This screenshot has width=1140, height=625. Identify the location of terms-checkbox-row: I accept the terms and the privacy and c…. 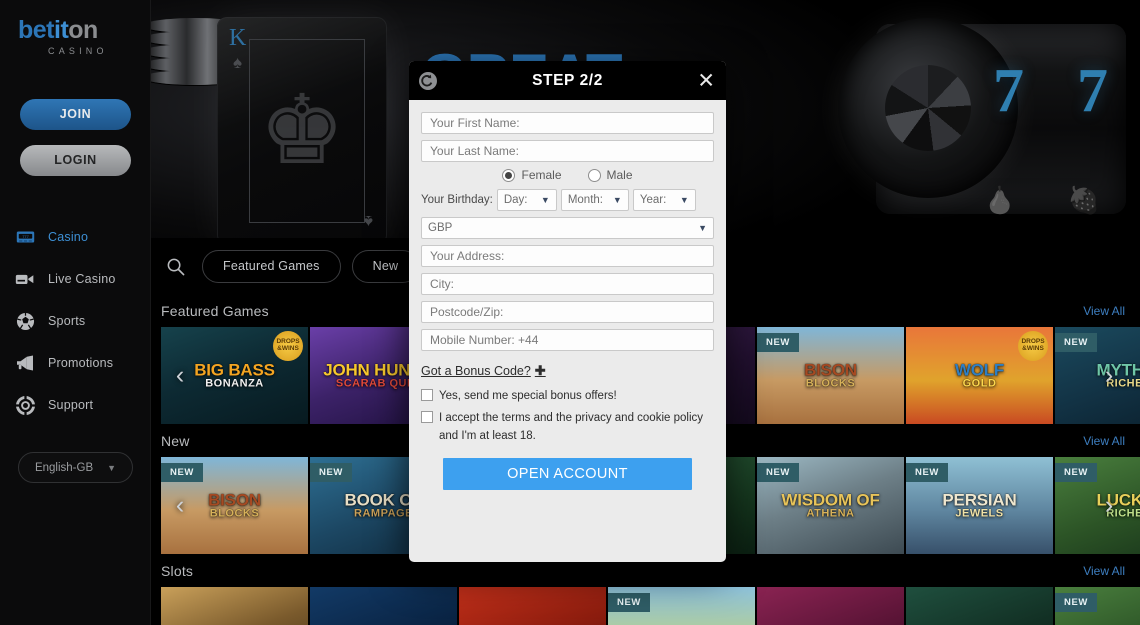
(567, 427).